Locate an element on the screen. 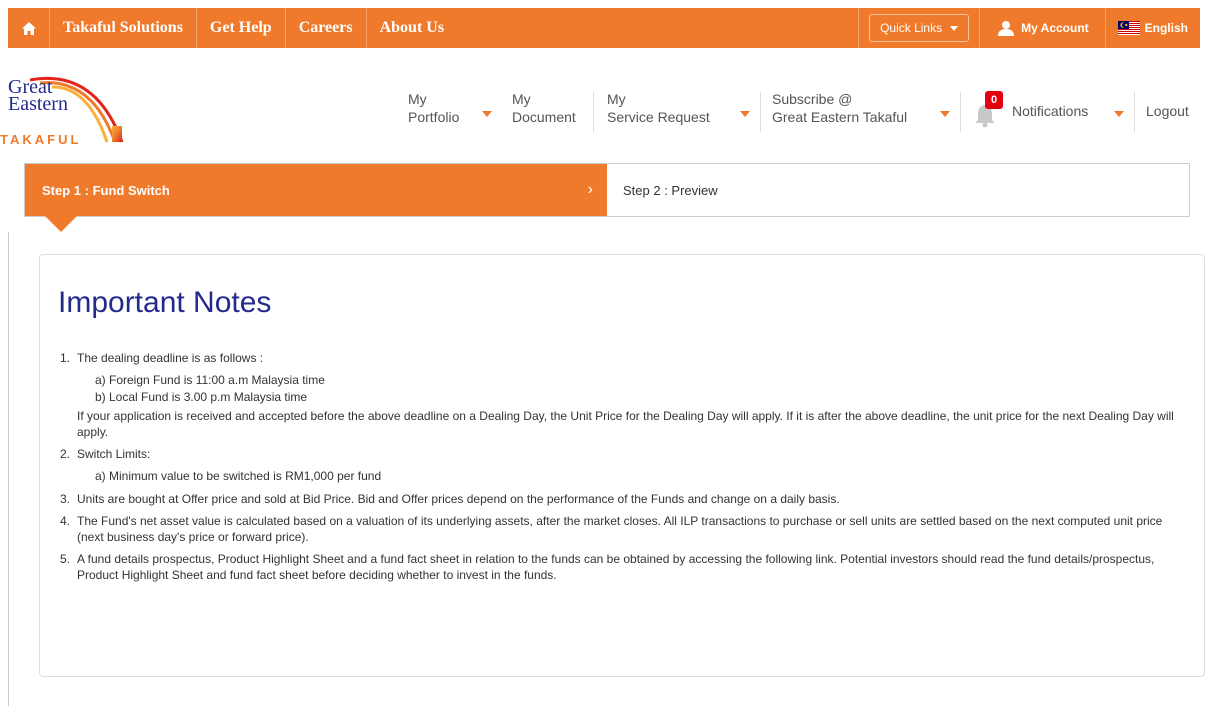 The height and width of the screenshot is (706, 1208). fund-switch-steps: Step 1 : Fund Switch › Step 2 : Preview is located at coordinates (607, 190).